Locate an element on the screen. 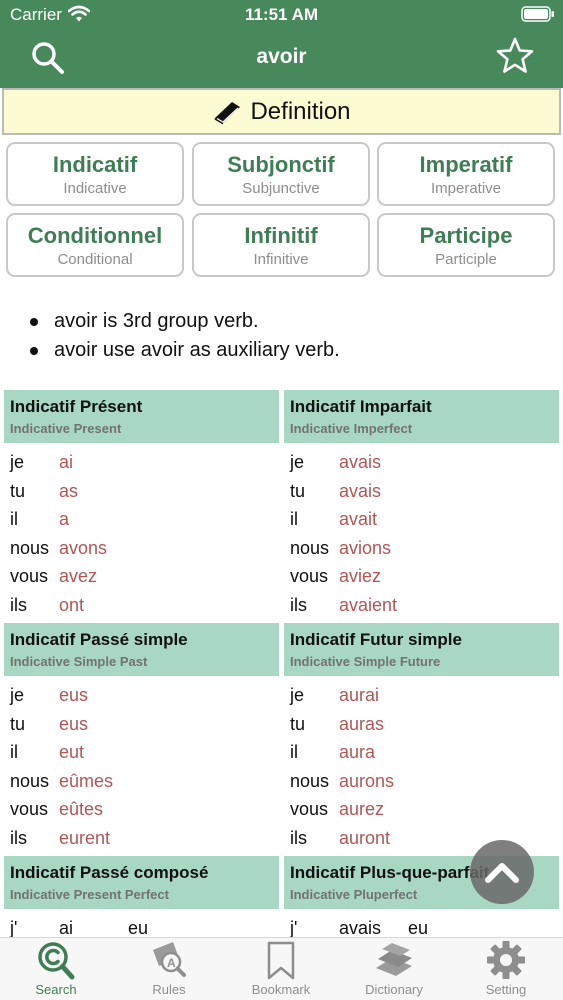  mood-button-indicatif: Indicatif Indicative is located at coordinates (95, 174).